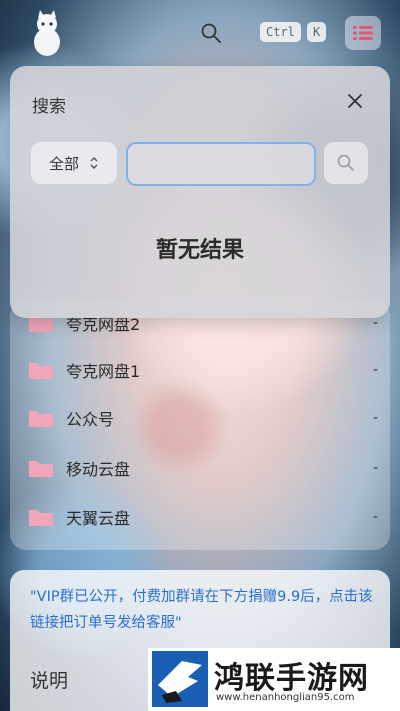 This screenshot has width=400, height=711. Describe the element at coordinates (221, 164) in the screenshot. I see `search-input` at that location.